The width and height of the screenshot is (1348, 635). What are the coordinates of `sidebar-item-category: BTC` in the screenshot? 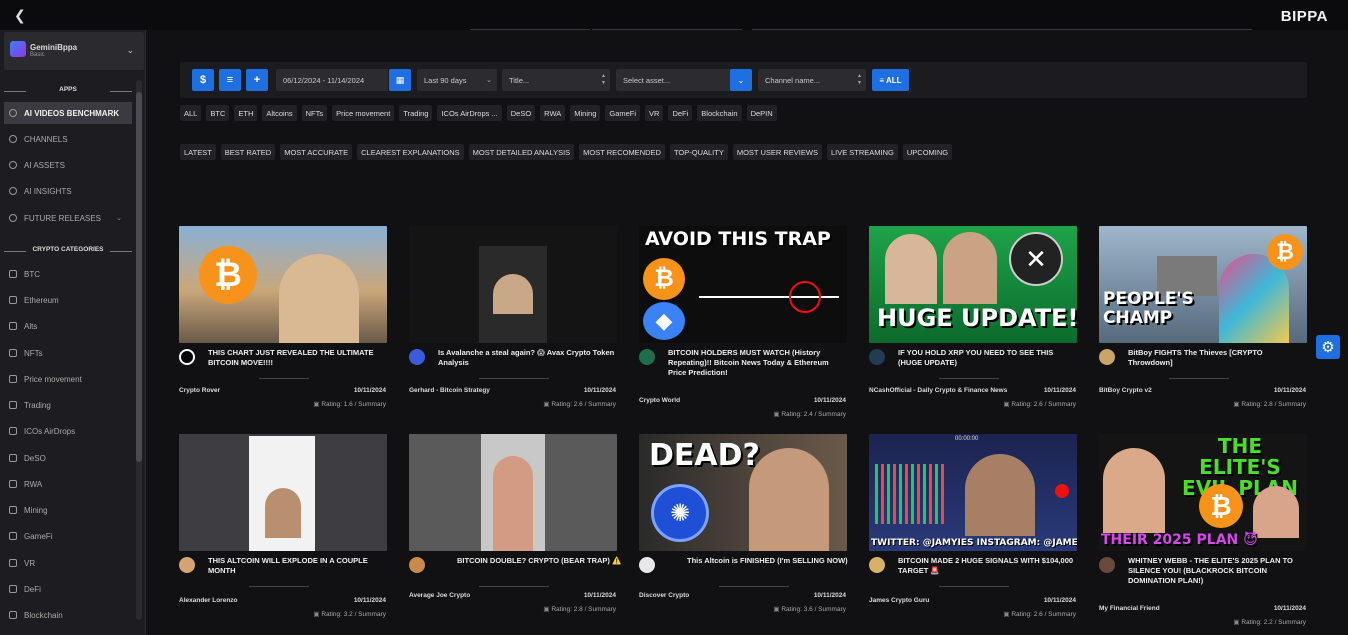 It's located at (68, 274).